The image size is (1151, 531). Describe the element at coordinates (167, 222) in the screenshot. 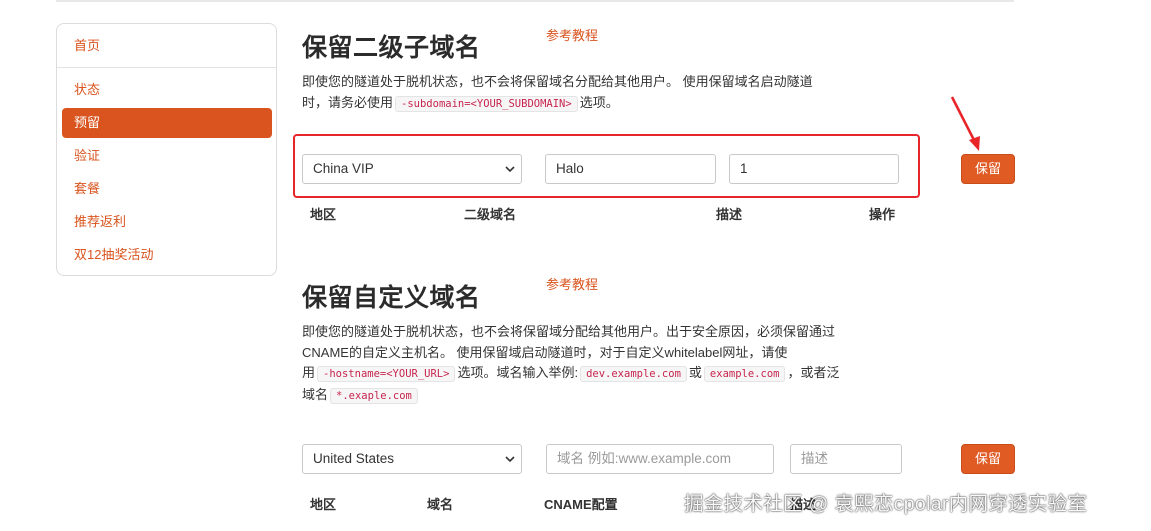

I see `sidebar-item-referral: 推荐返利` at that location.